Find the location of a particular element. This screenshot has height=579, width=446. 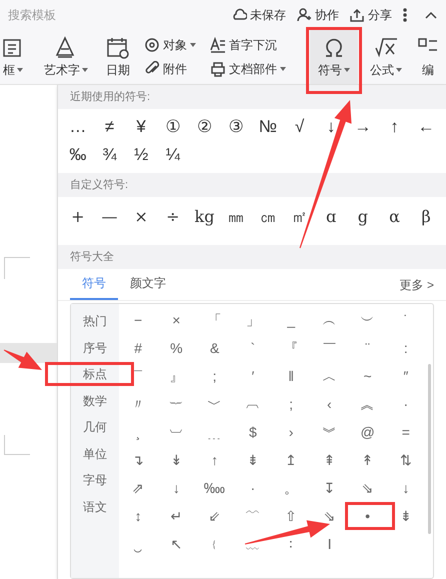

symbol-button: ﹏ is located at coordinates (253, 544).